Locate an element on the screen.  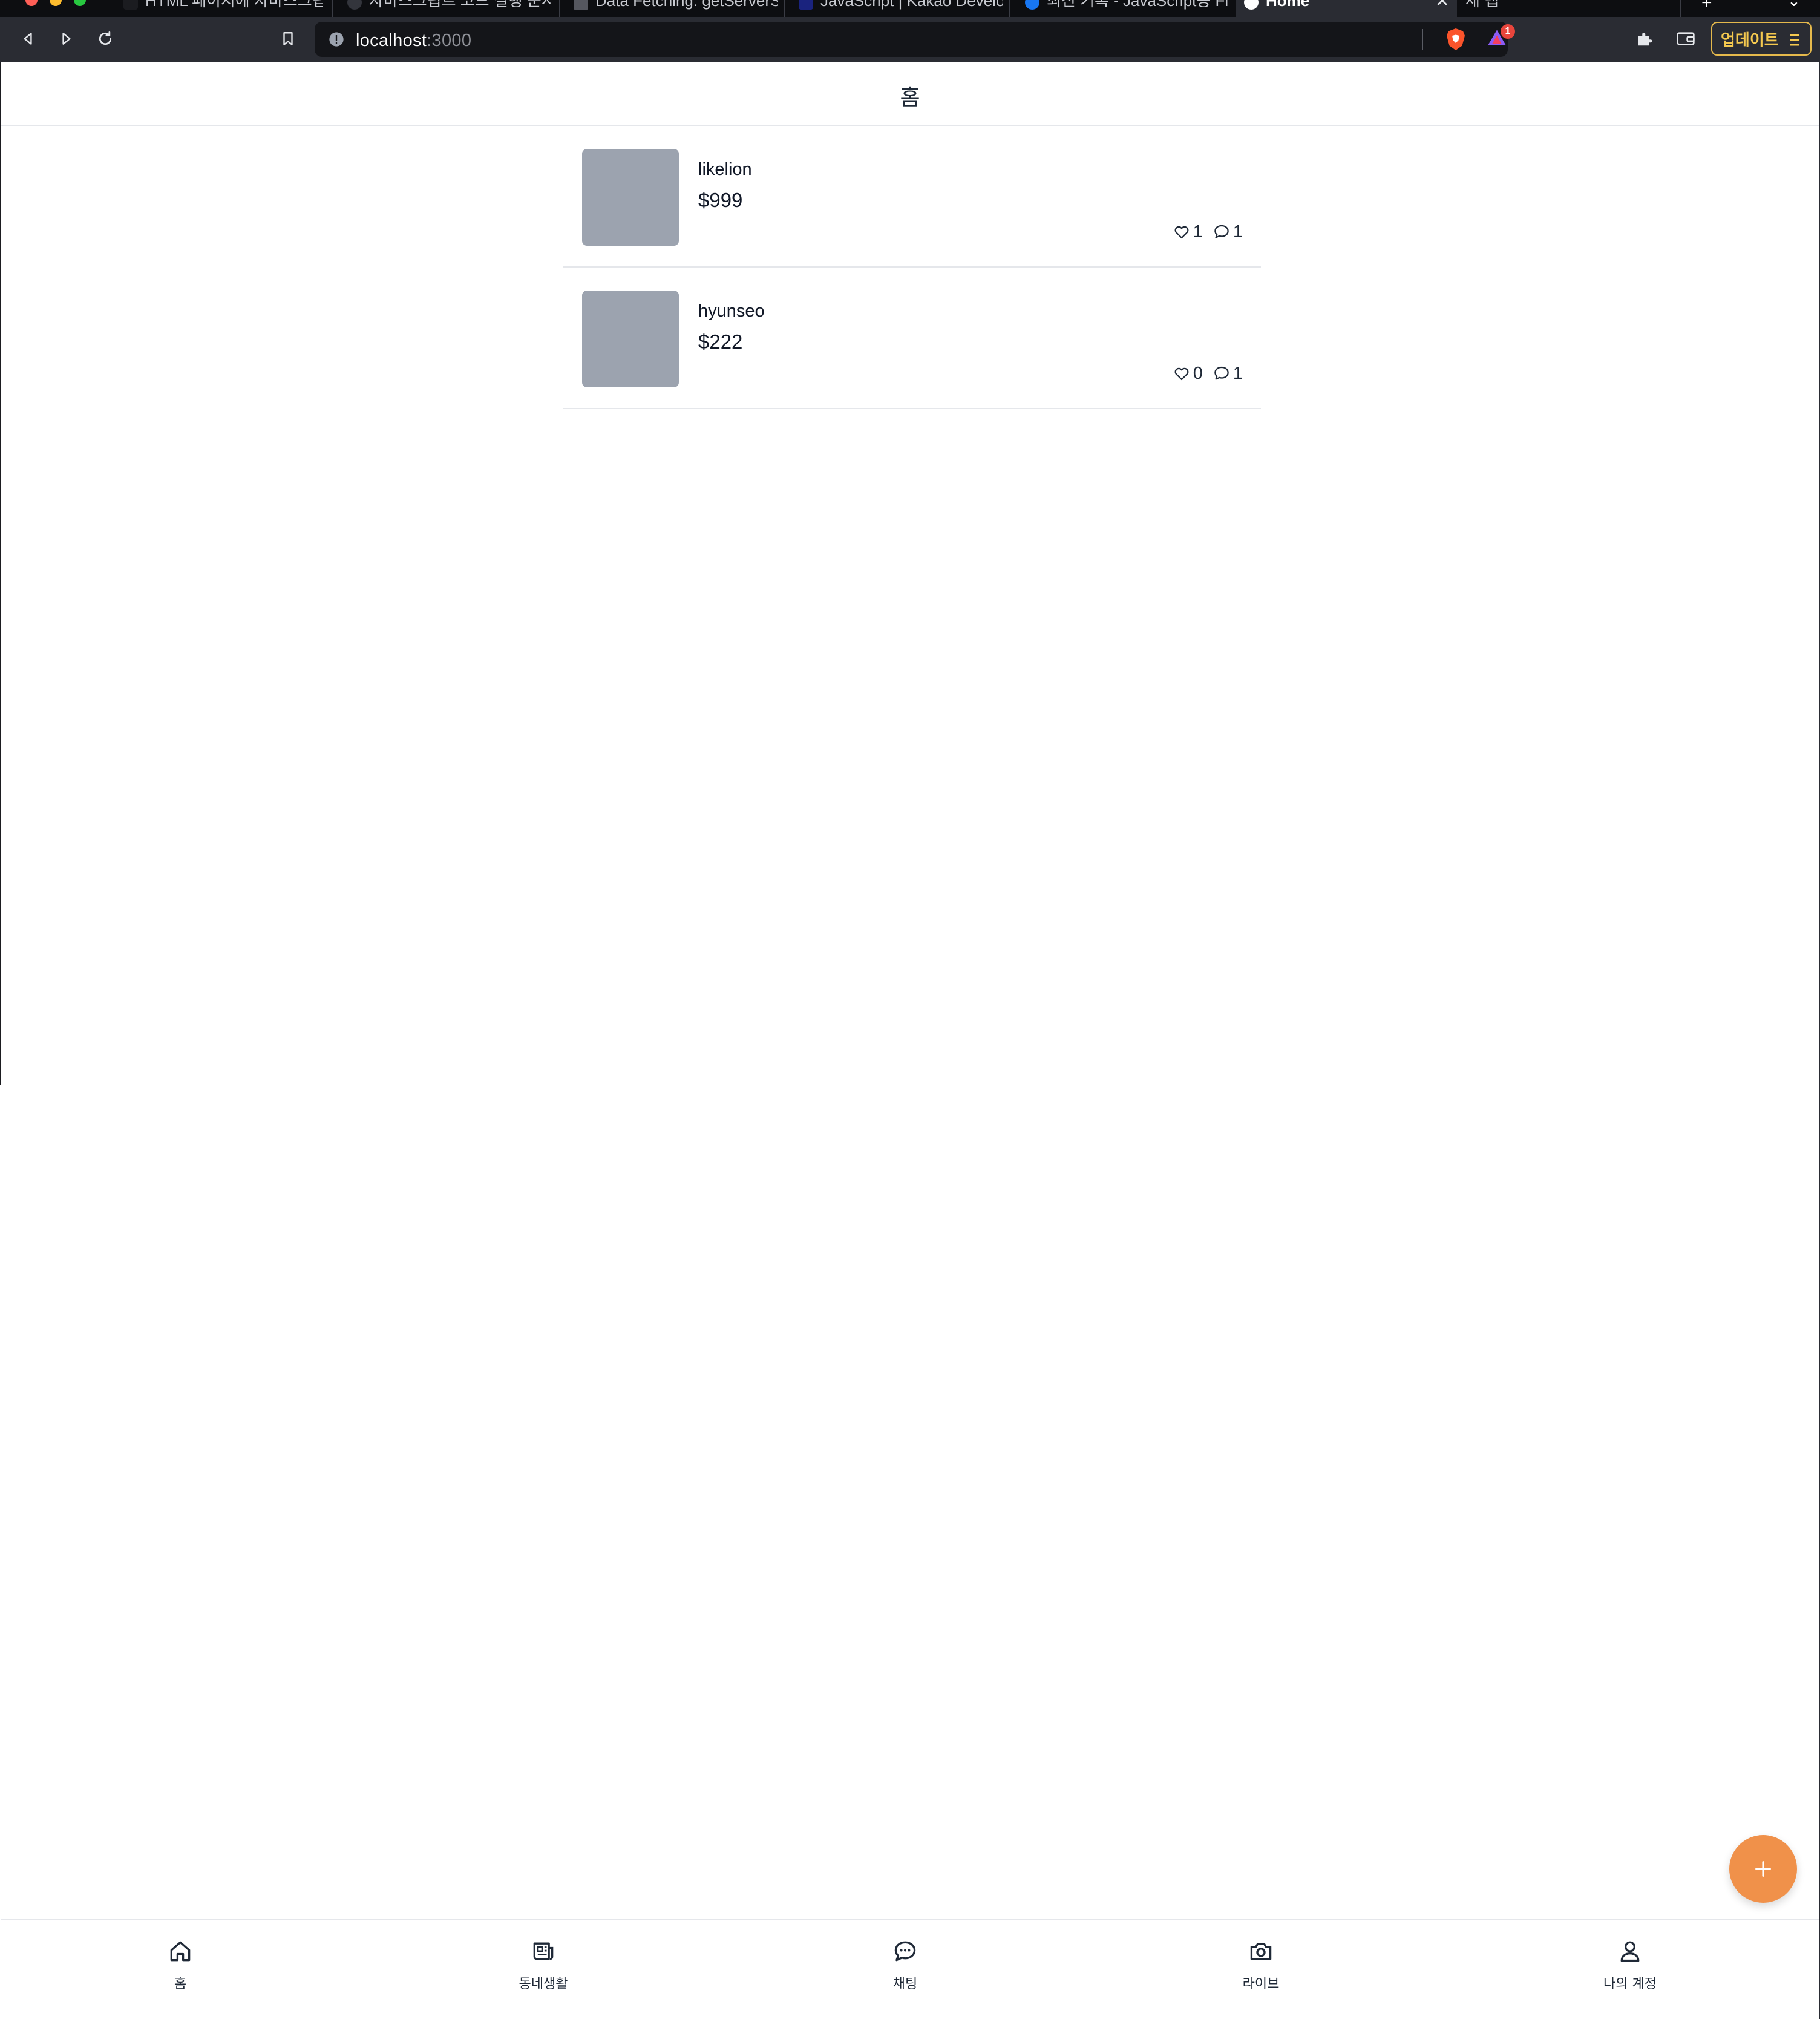
product-list: likelion $999 1 1 hyunseo $222 0 1 is located at coordinates (912, 267).